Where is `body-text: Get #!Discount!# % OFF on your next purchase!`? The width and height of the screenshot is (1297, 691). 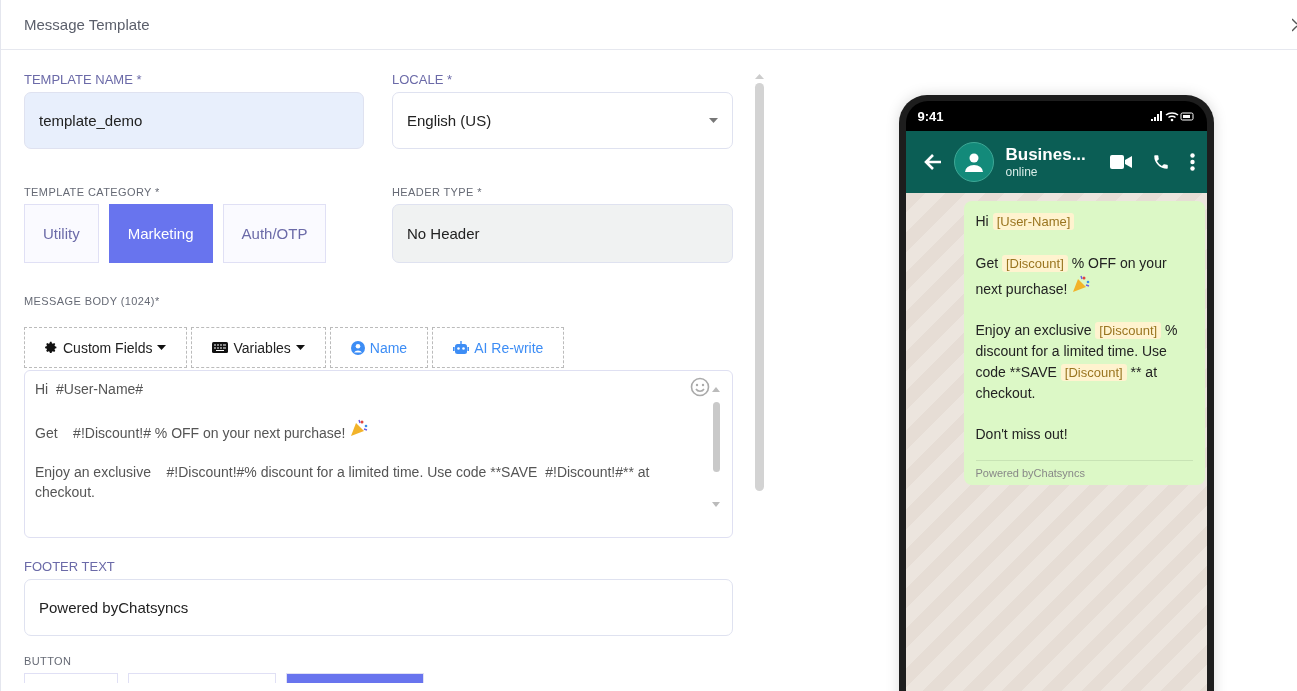
body-text: Get #!Discount!# % OFF on your next purchase! is located at coordinates (363, 430).